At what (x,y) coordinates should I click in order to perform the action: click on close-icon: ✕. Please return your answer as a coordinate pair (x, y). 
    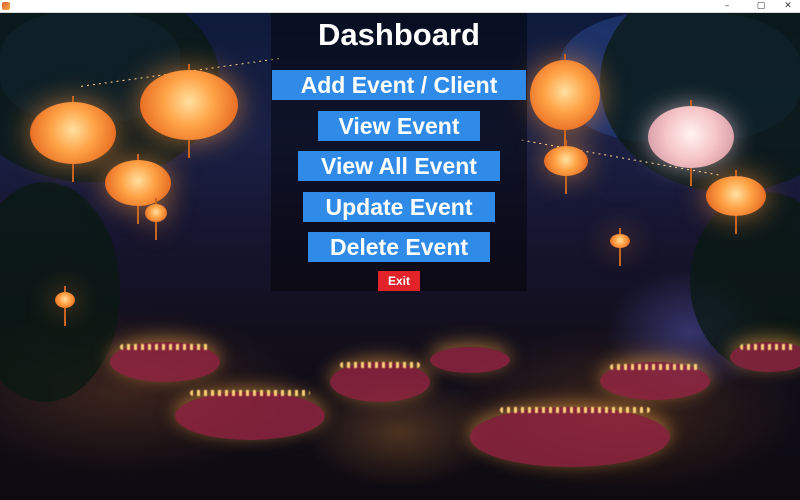
    Looking at the image, I should click on (788, 6).